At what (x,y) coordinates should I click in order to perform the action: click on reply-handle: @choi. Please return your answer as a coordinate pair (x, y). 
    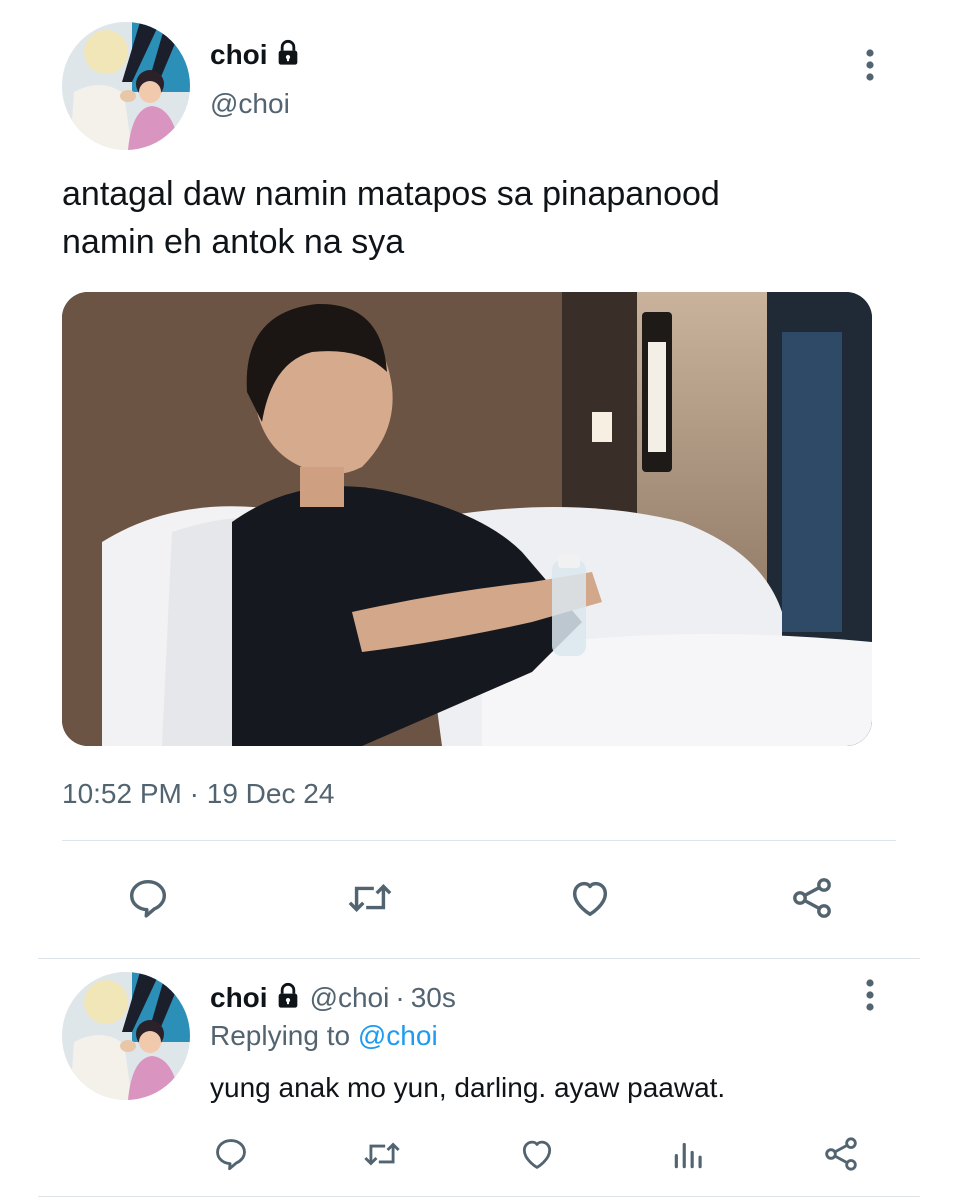
    Looking at the image, I should click on (350, 998).